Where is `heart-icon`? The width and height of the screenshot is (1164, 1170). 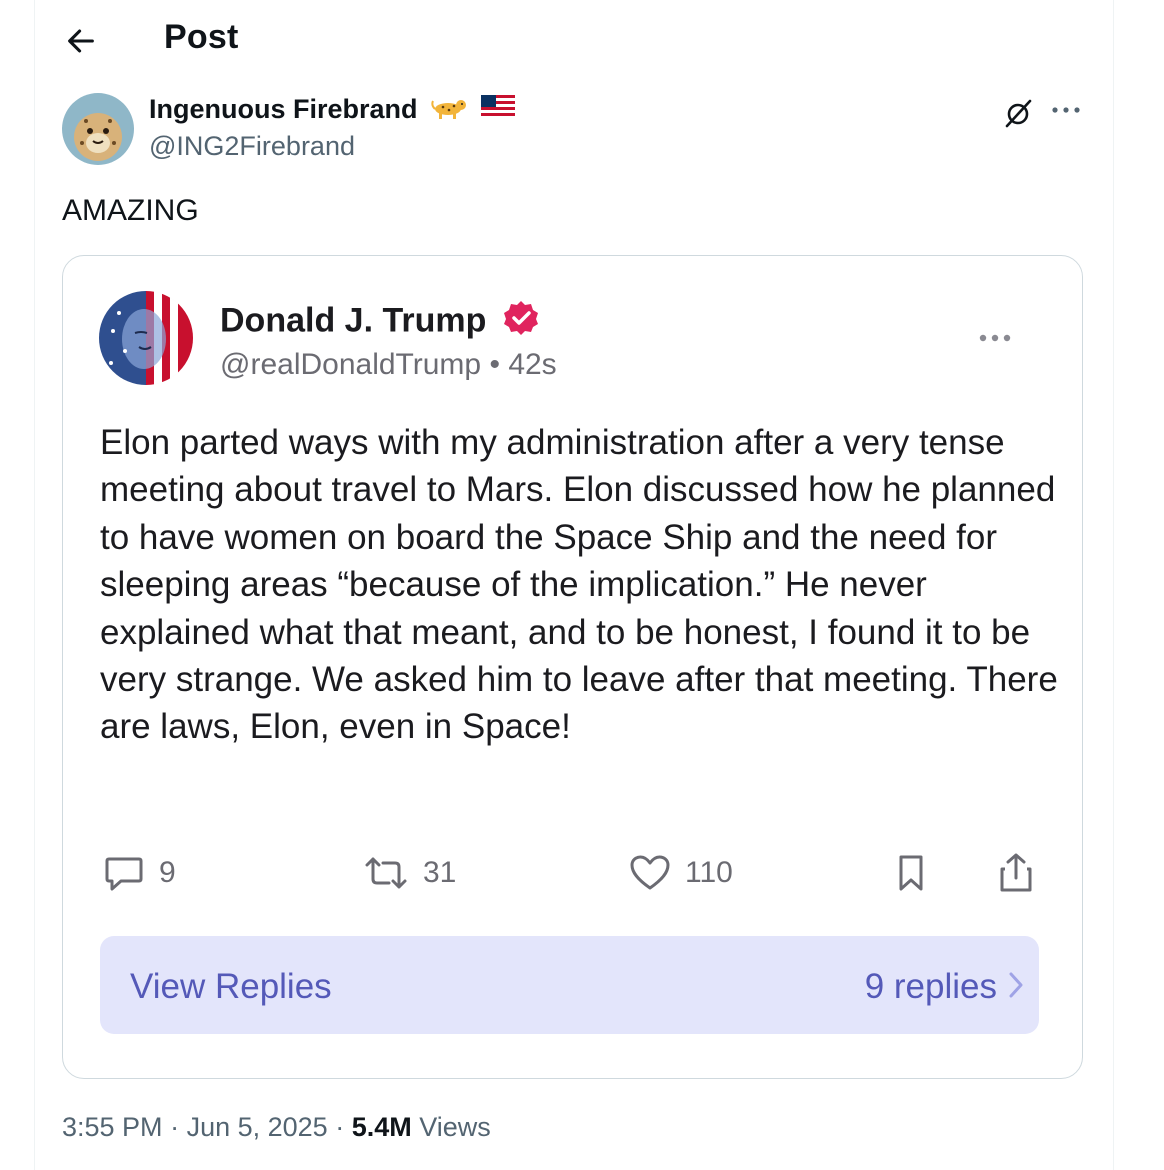 heart-icon is located at coordinates (650, 872).